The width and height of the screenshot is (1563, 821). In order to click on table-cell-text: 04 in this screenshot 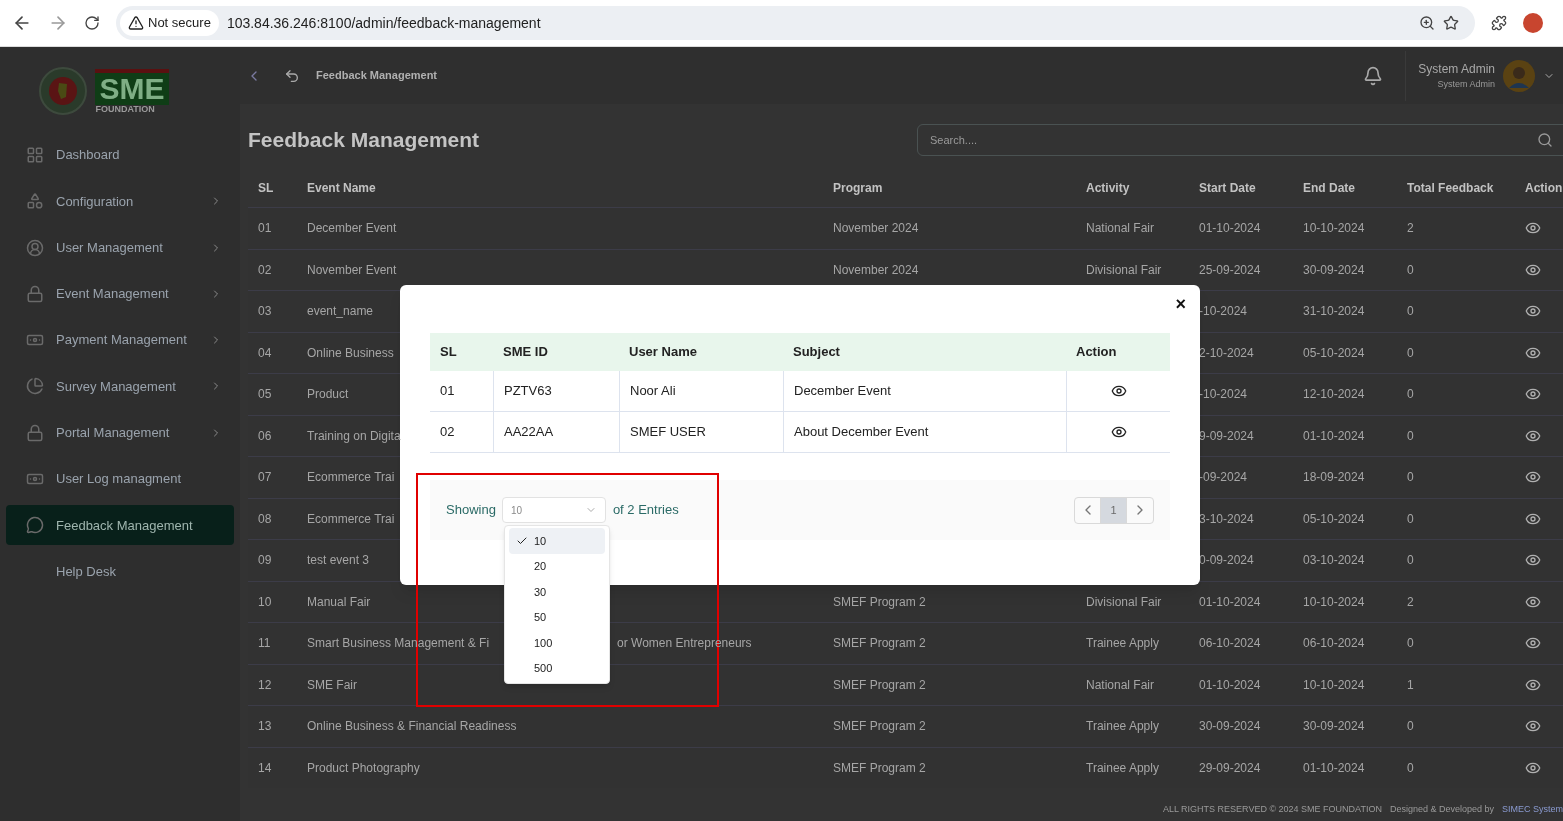, I will do `click(265, 353)`.